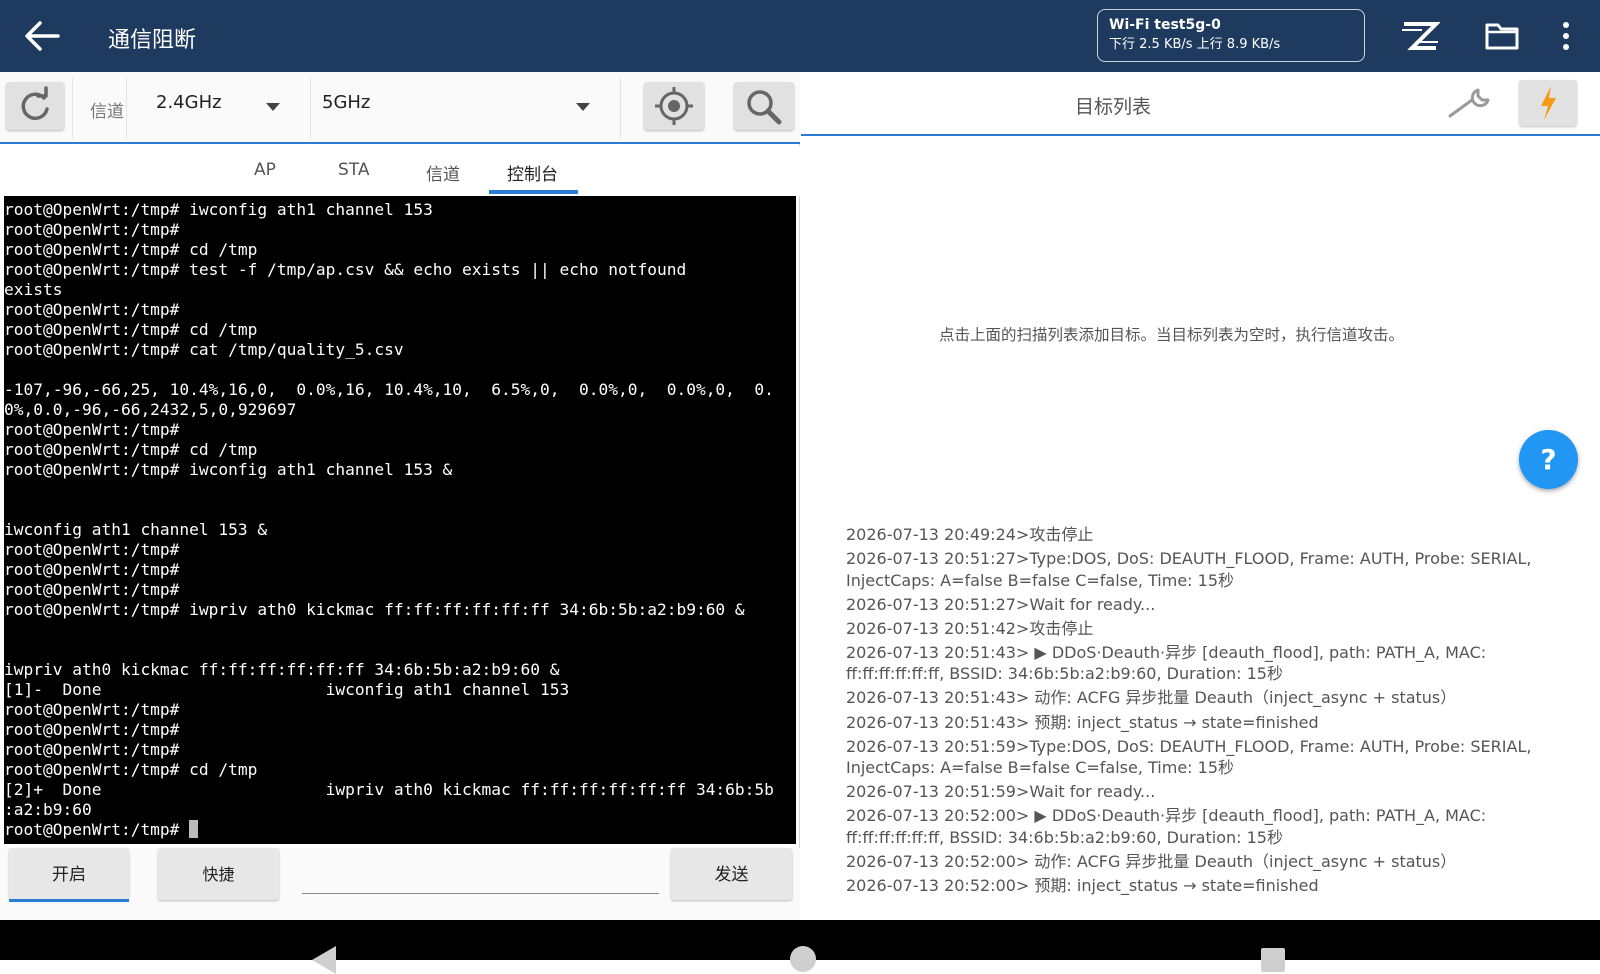  What do you see at coordinates (1273, 960) in the screenshot?
I see `nav-recents-icon` at bounding box center [1273, 960].